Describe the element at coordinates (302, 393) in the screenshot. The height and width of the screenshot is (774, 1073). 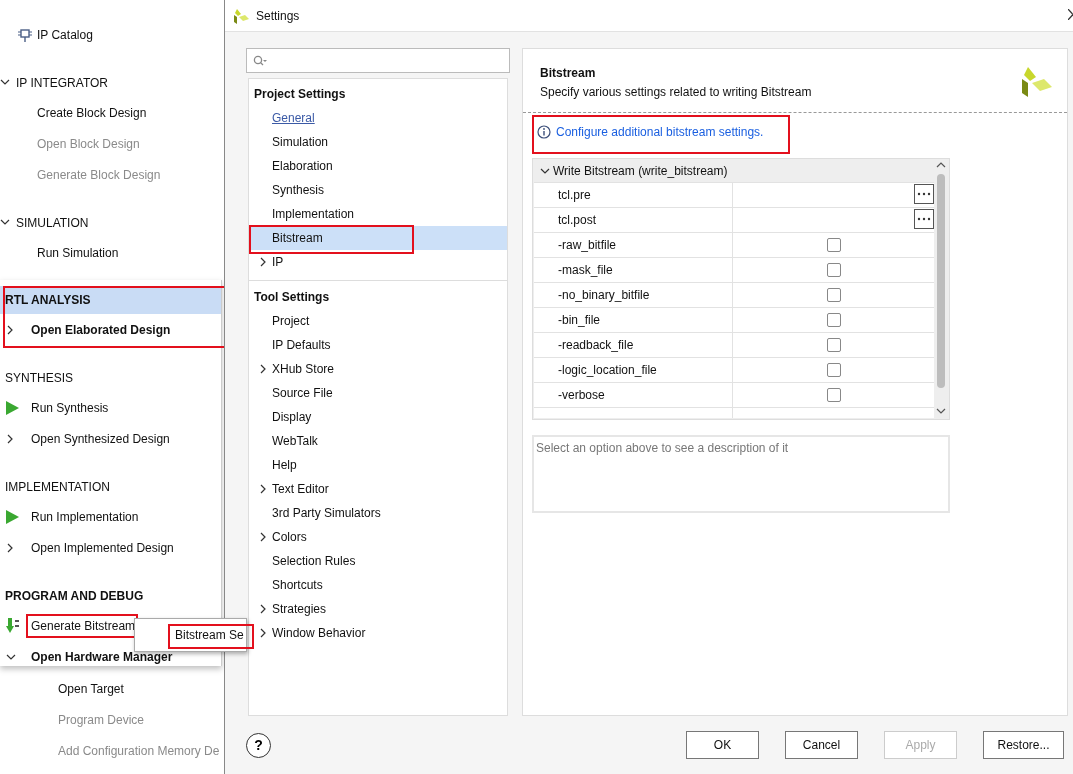
I see `tree-item: Source File` at that location.